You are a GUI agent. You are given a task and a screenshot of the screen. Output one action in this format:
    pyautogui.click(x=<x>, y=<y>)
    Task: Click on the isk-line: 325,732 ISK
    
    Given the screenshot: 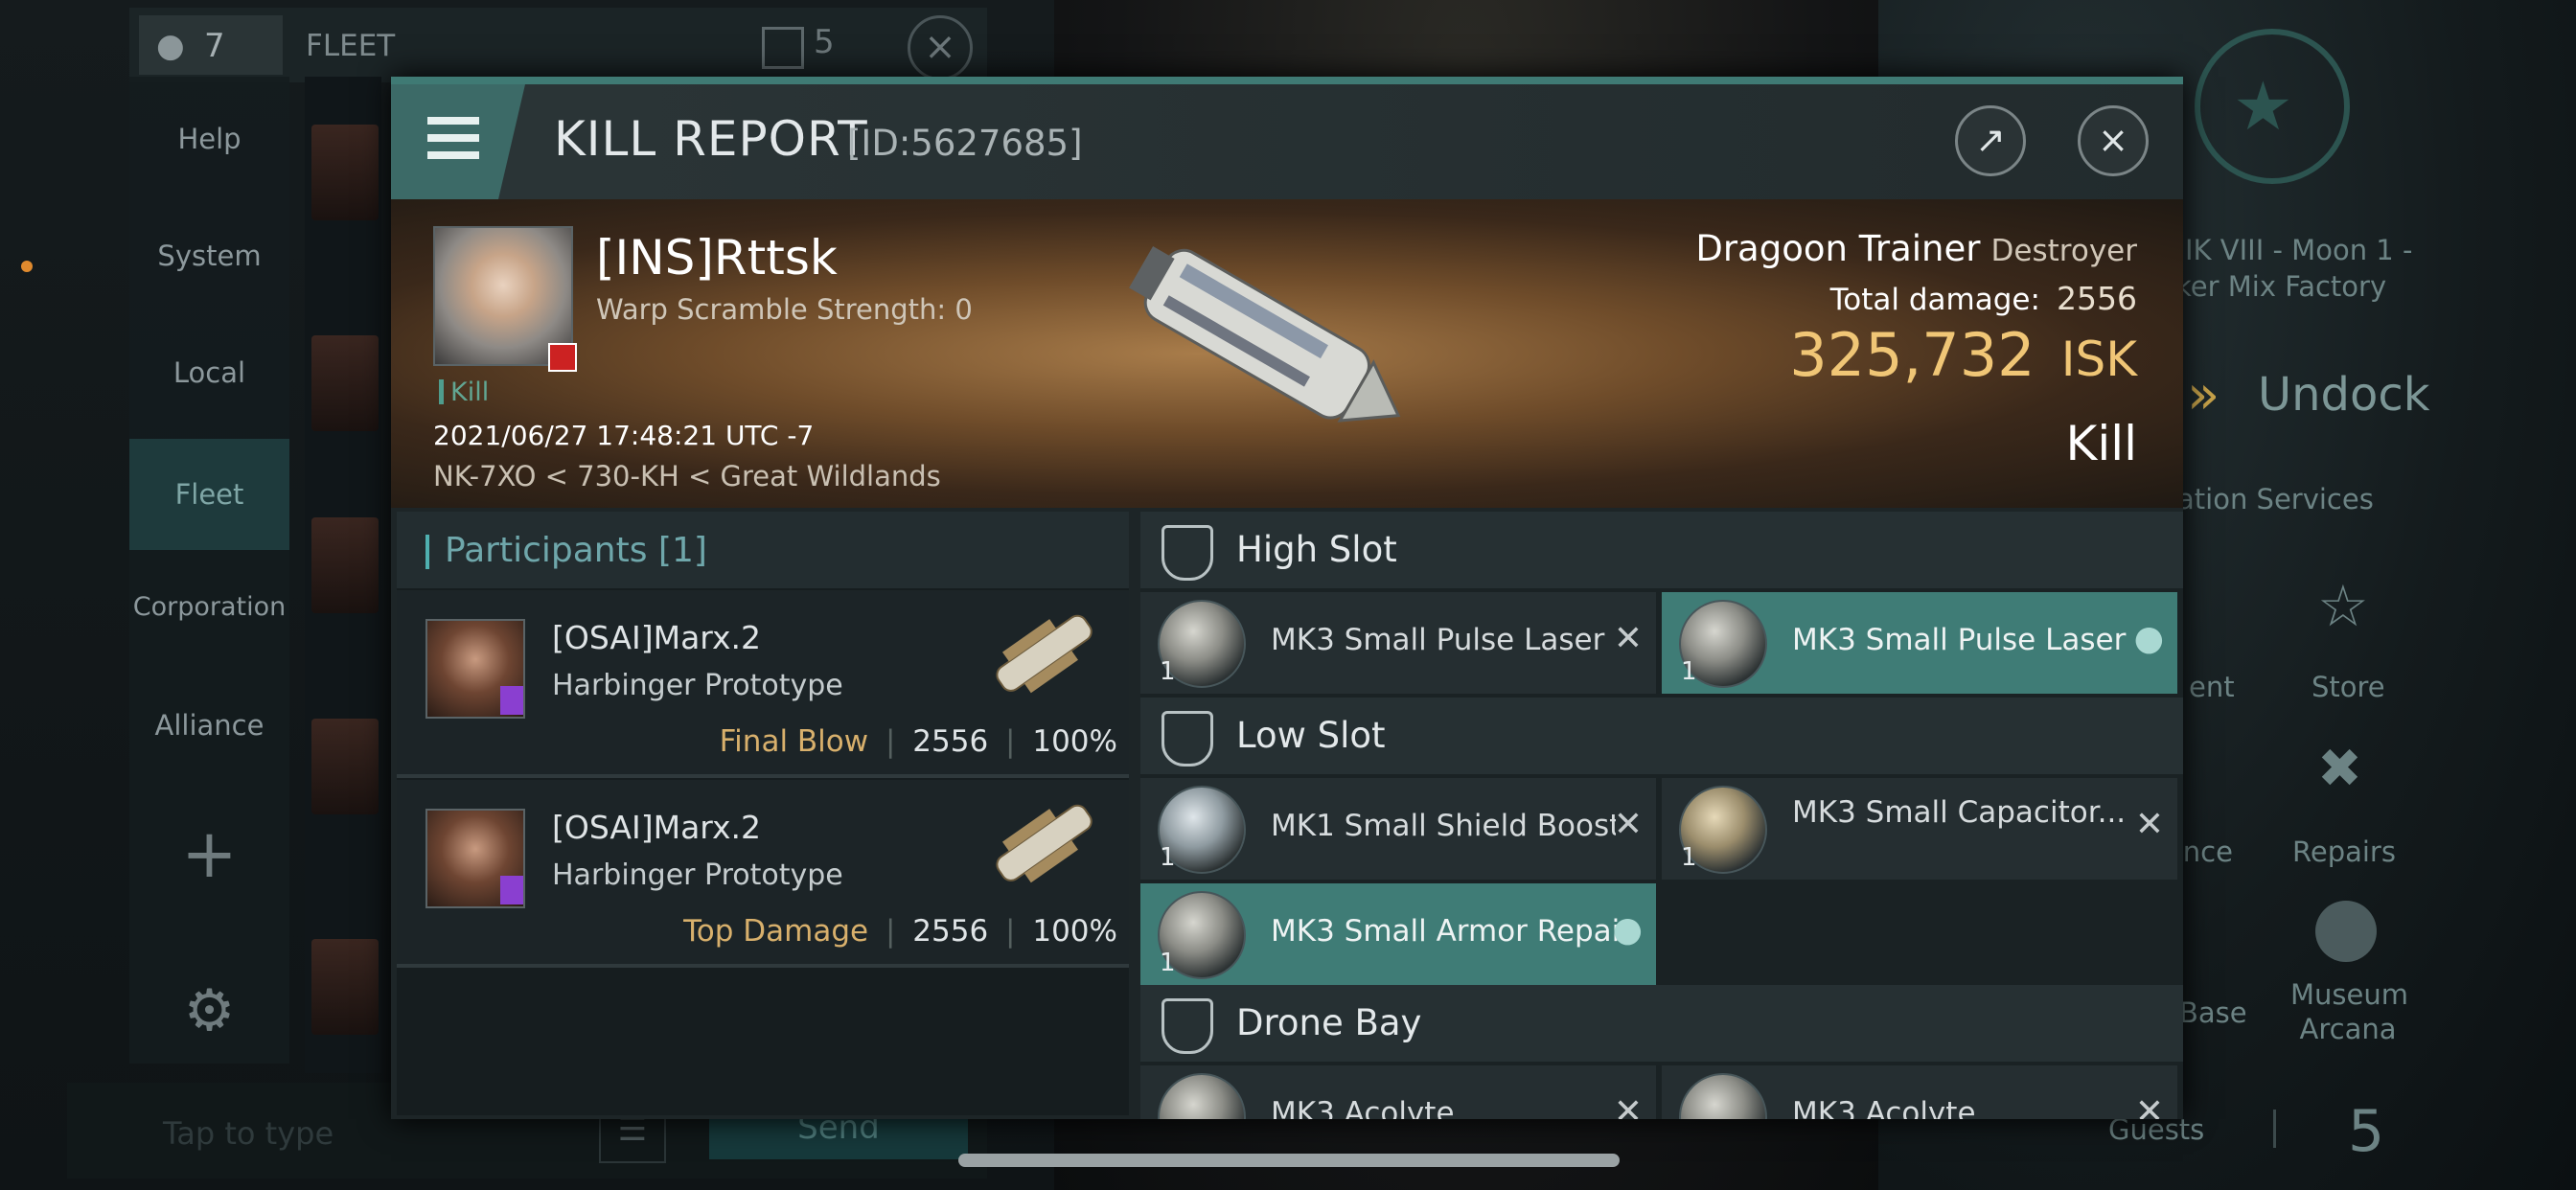 What is the action you would take?
    pyautogui.click(x=1963, y=355)
    